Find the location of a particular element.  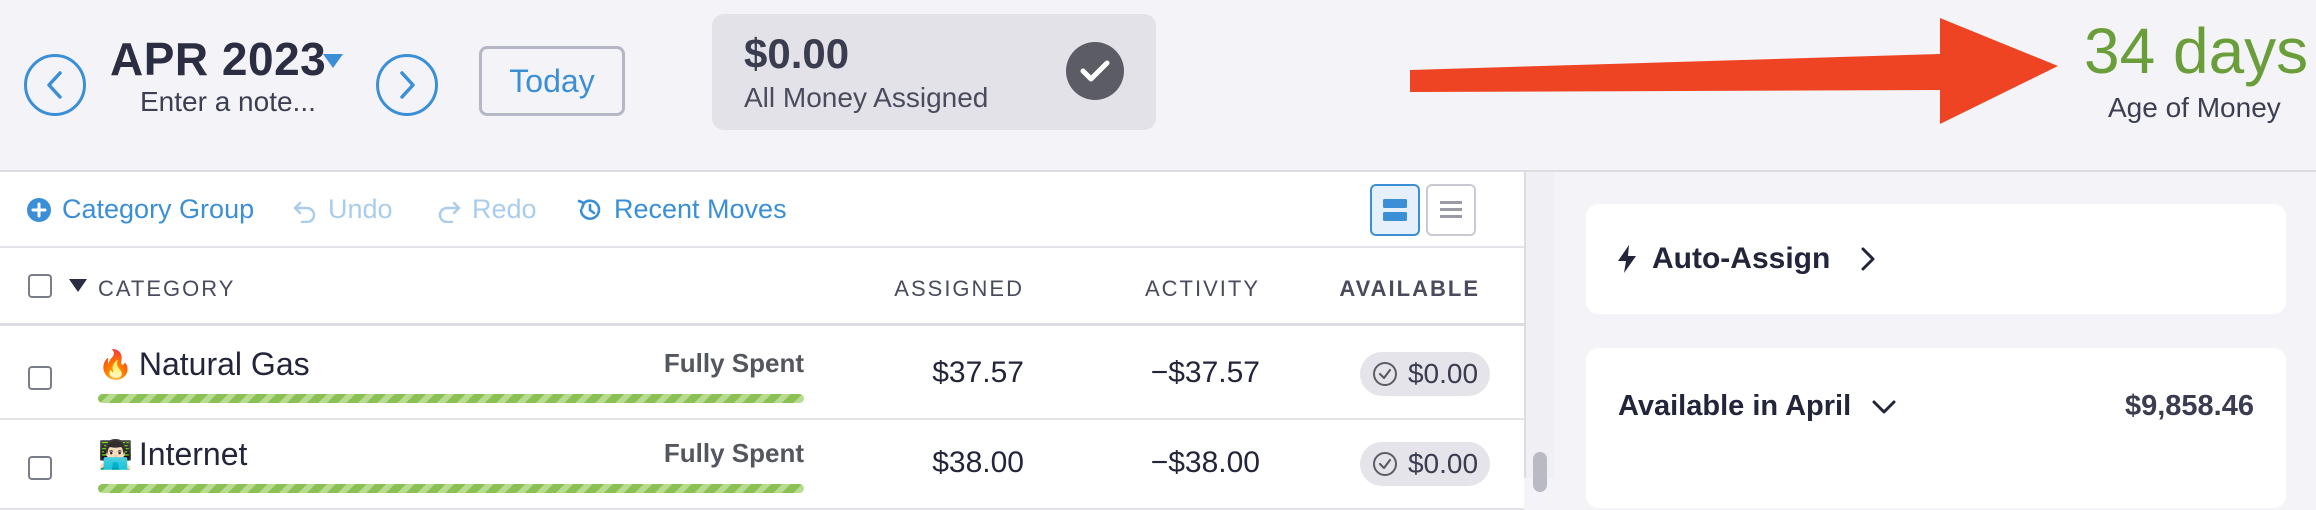

compact-view-button is located at coordinates (1451, 210).